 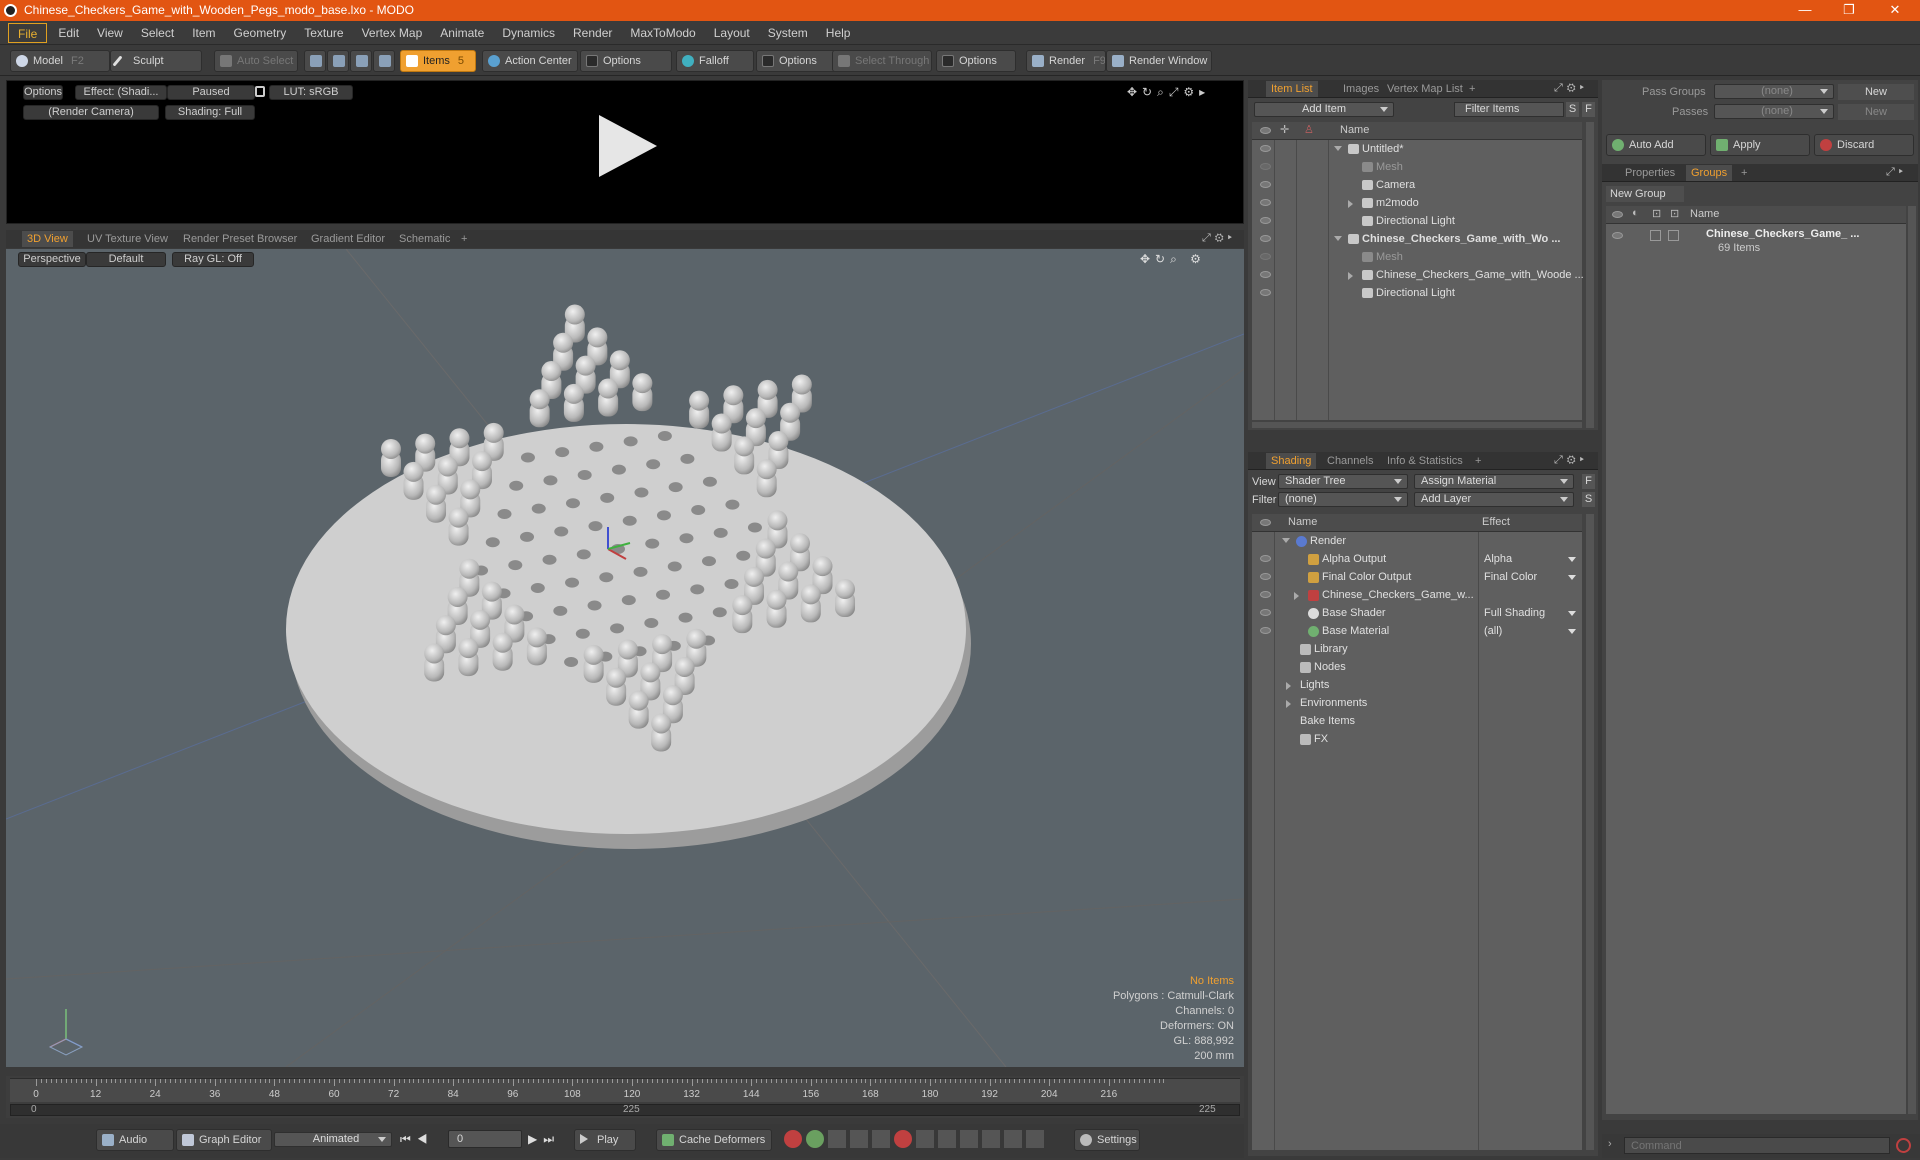 What do you see at coordinates (793, 1139) in the screenshot?
I see `record-key-icon` at bounding box center [793, 1139].